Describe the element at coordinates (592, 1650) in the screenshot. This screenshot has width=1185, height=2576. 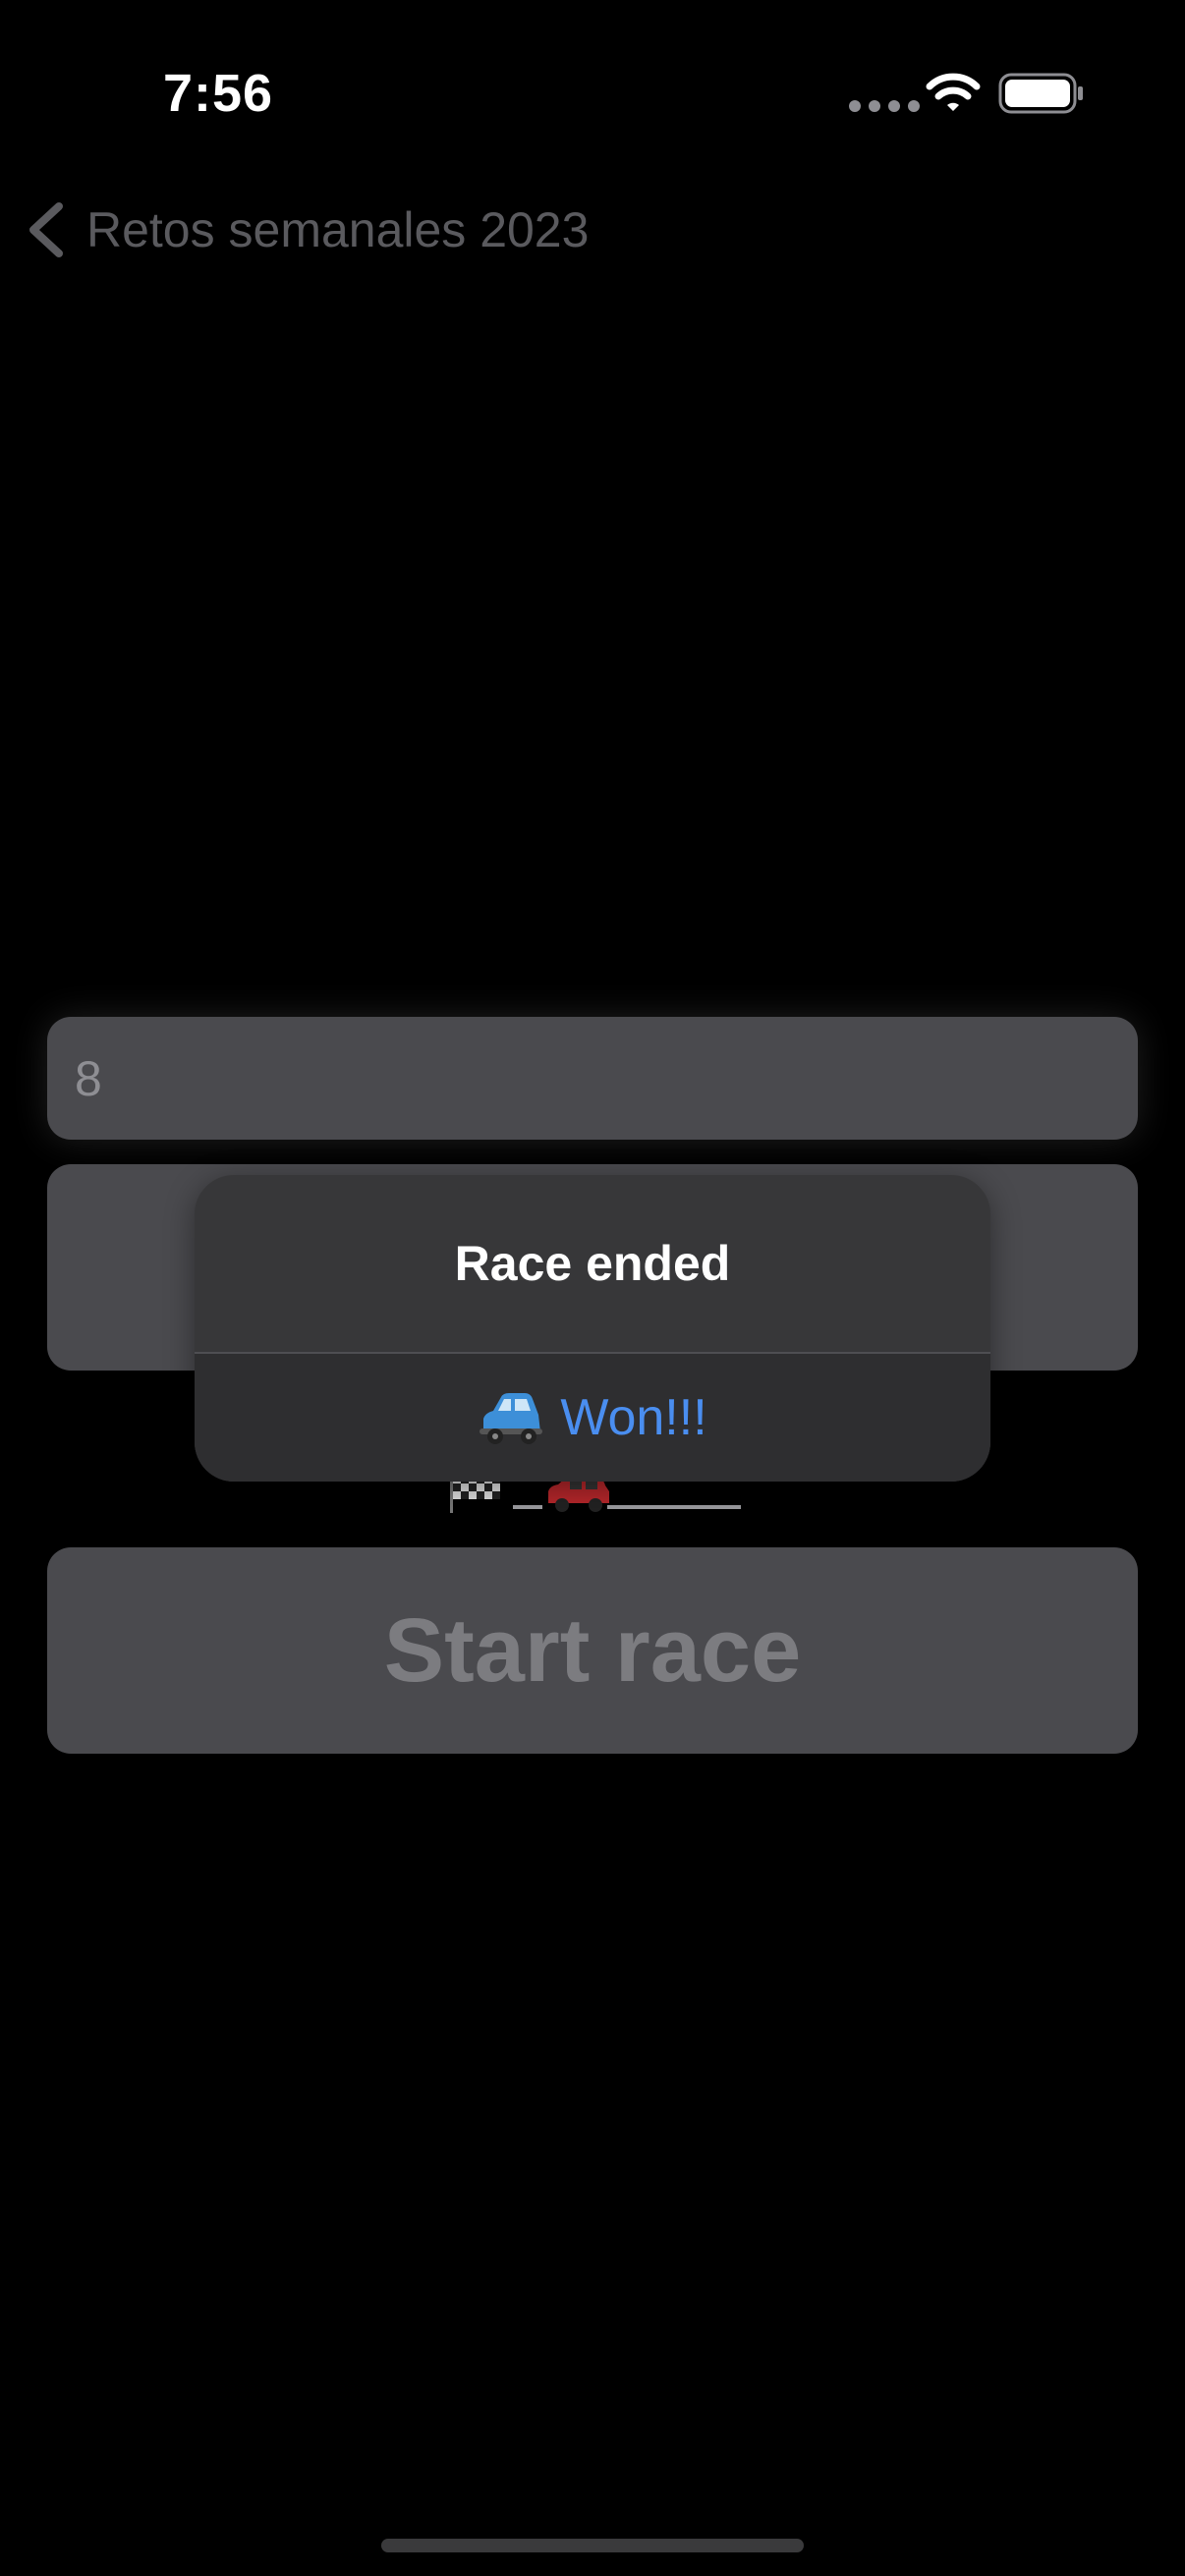
I see `start-race-button: Start race` at that location.